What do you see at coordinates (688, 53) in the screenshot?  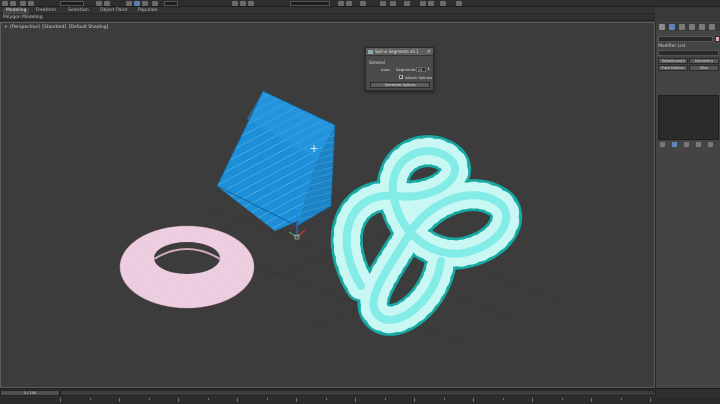 I see `modifier-list-dropdown` at bounding box center [688, 53].